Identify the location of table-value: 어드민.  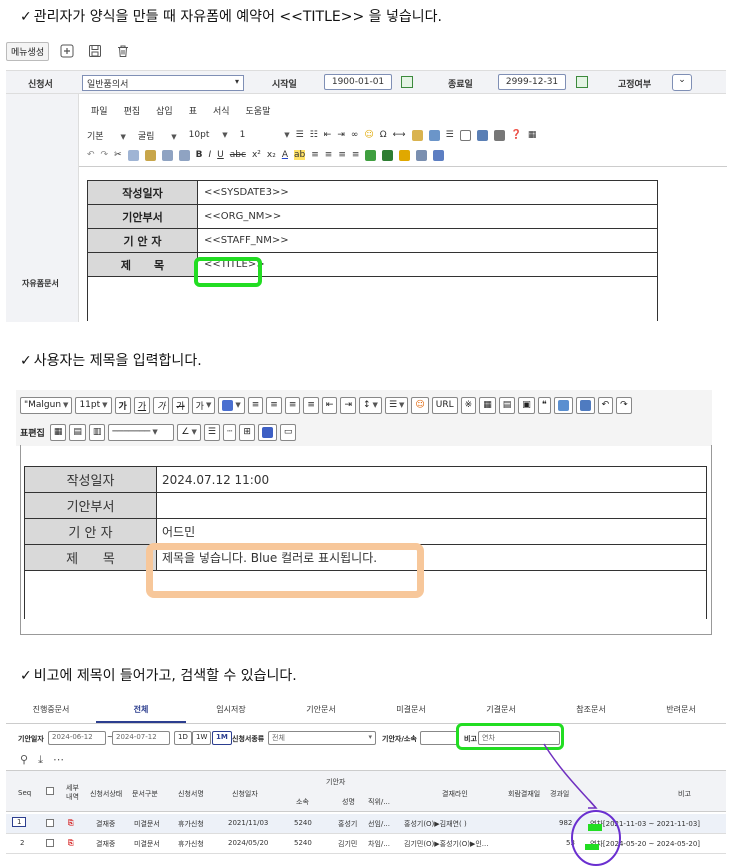
(431, 531).